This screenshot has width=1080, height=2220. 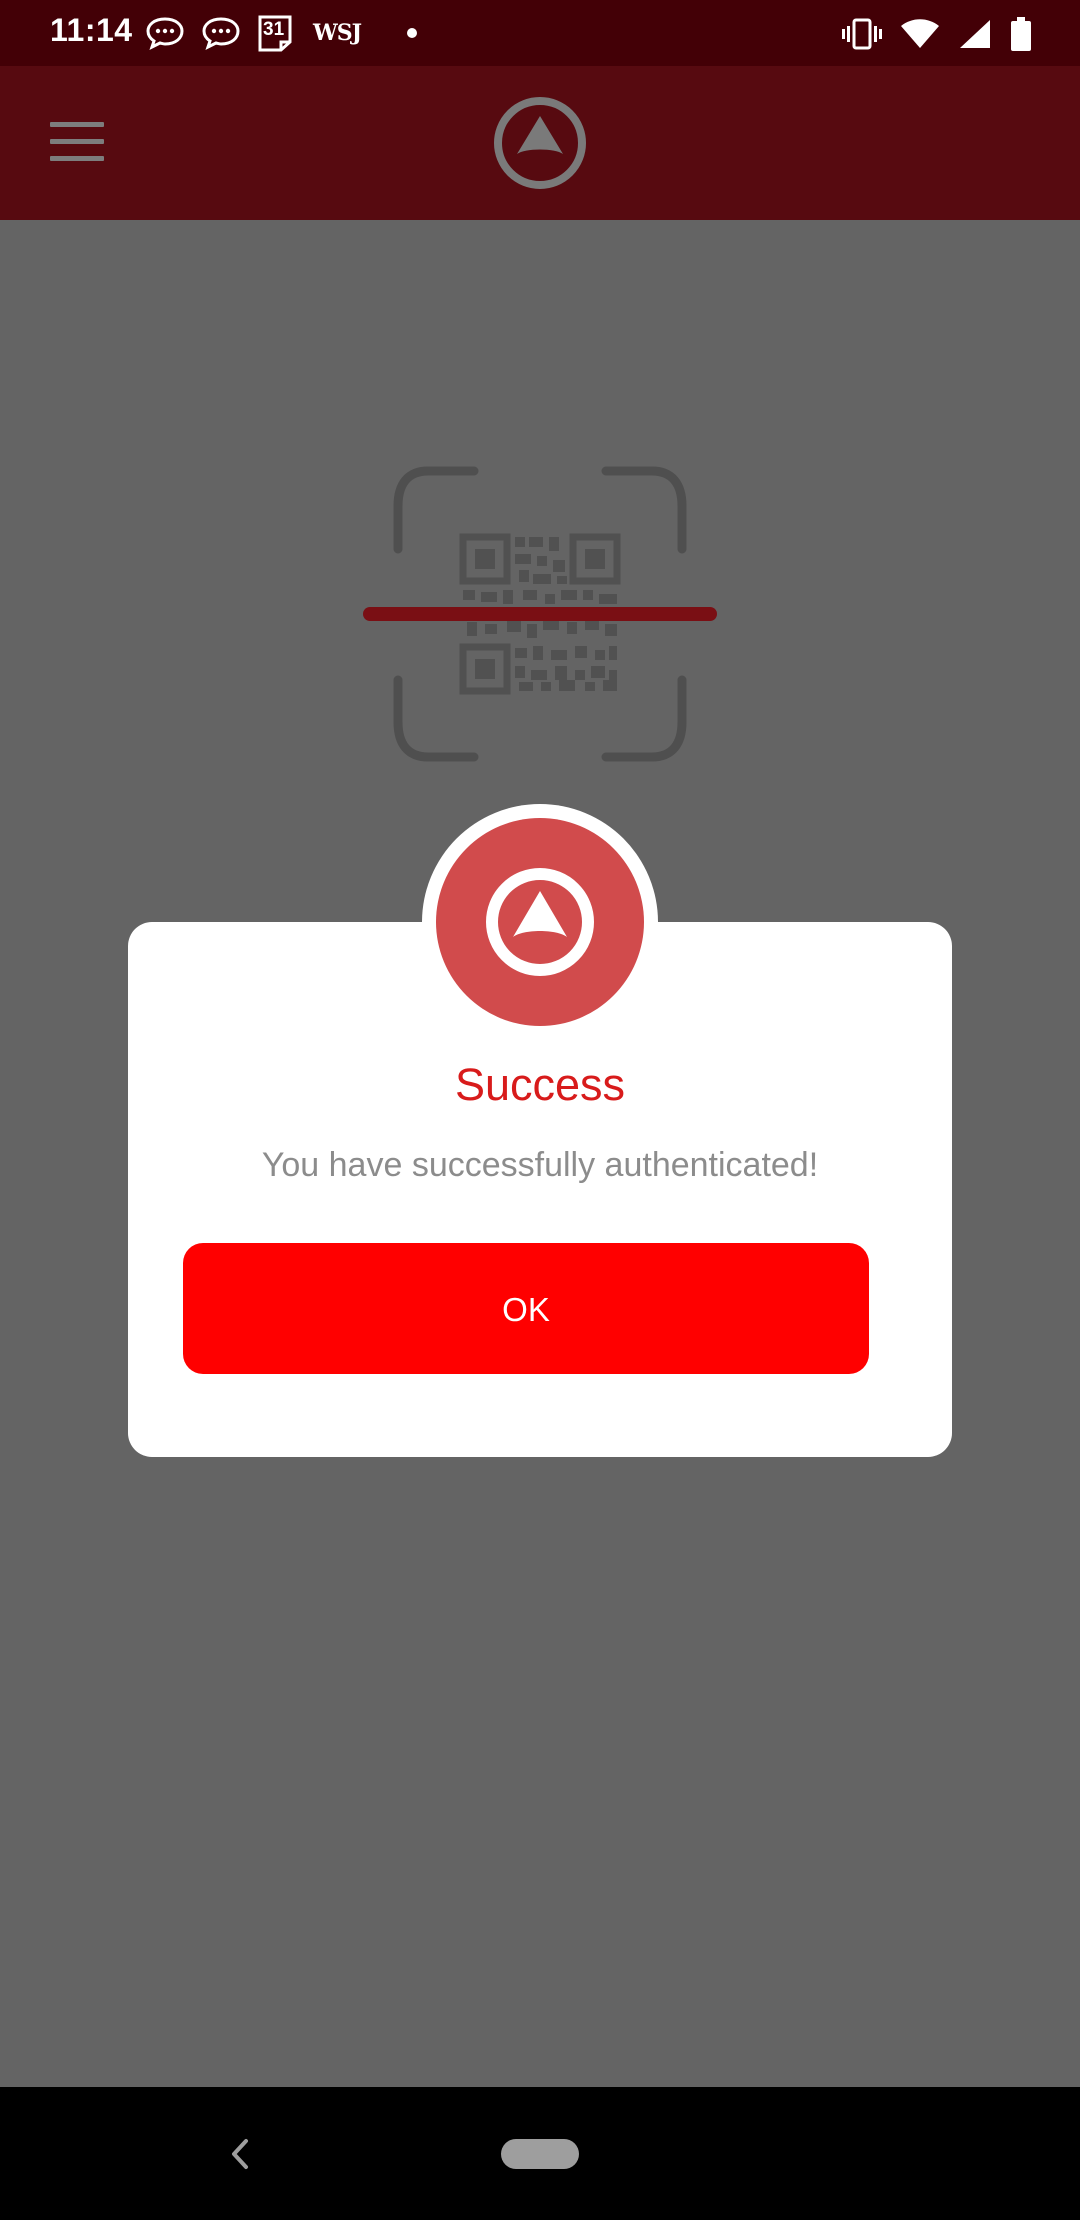 I want to click on calendar-day: 31, so click(x=274, y=29).